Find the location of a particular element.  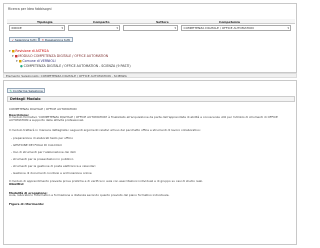

close-icon: ✕ is located at coordinates (43, 40).